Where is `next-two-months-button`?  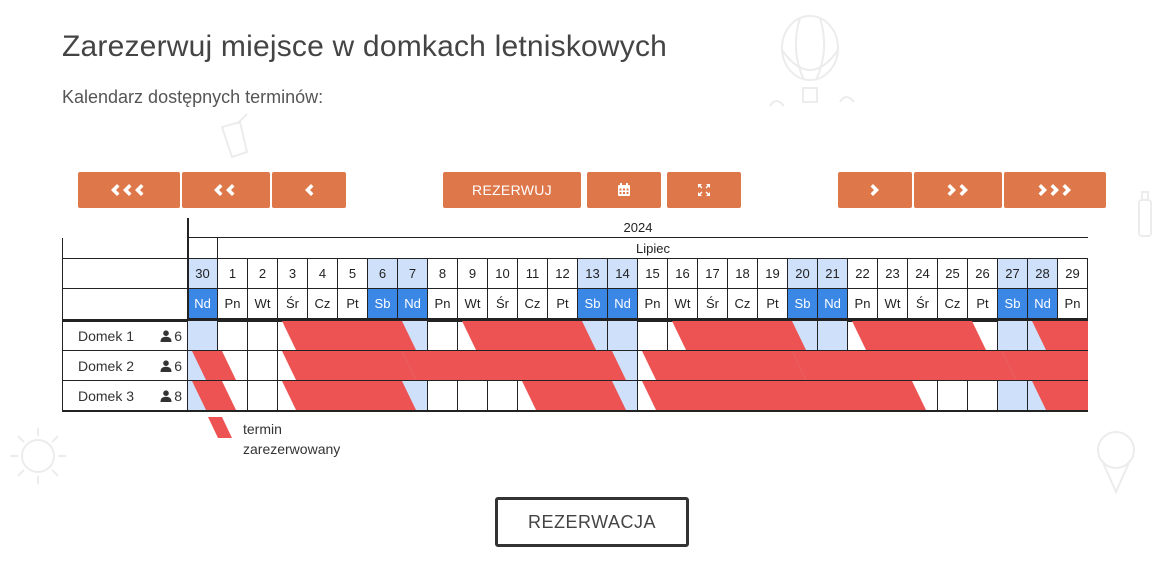 next-two-months-button is located at coordinates (958, 190).